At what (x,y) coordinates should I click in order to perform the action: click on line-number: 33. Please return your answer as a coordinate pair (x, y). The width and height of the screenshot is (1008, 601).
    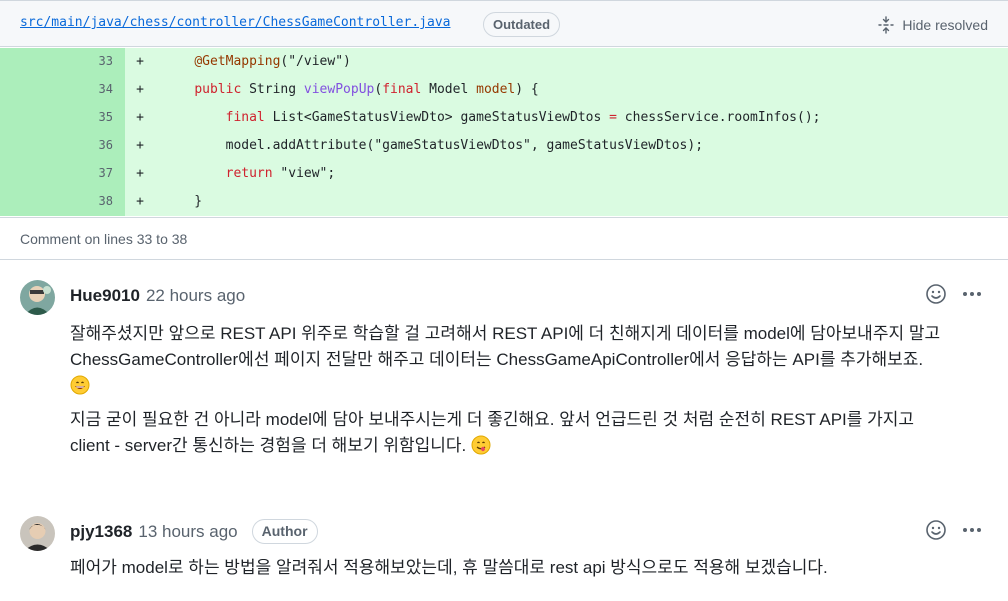
    Looking at the image, I should click on (62, 62).